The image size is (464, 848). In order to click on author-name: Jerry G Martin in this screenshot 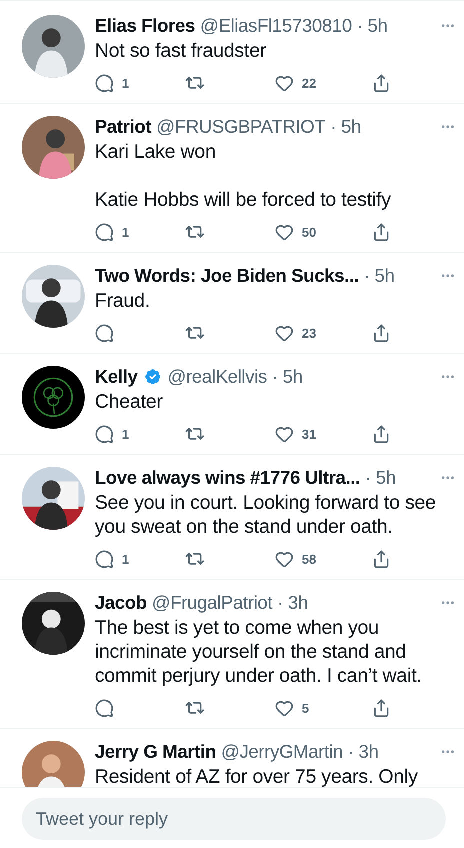, I will do `click(155, 752)`.